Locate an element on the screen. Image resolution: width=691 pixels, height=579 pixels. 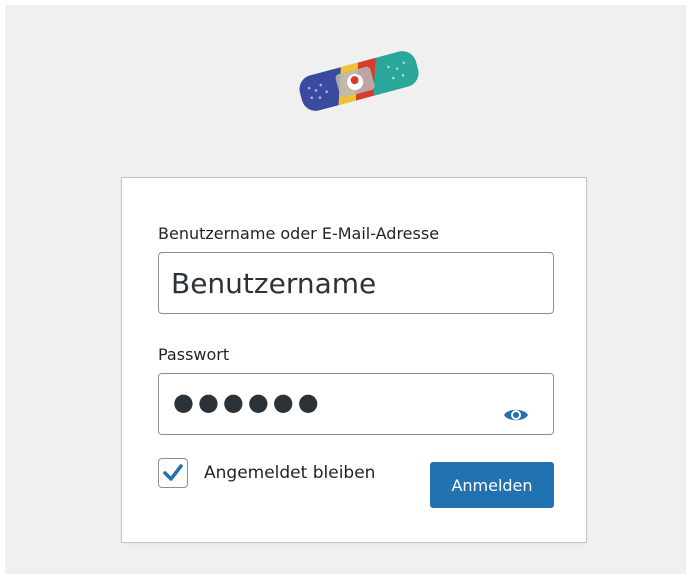
login-button: Anmelden is located at coordinates (492, 485).